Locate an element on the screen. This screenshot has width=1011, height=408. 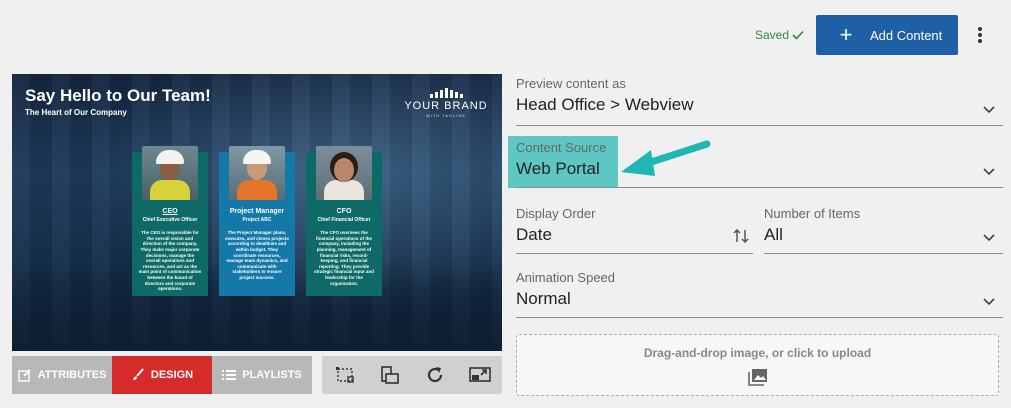
plus-icon: + is located at coordinates (846, 34).